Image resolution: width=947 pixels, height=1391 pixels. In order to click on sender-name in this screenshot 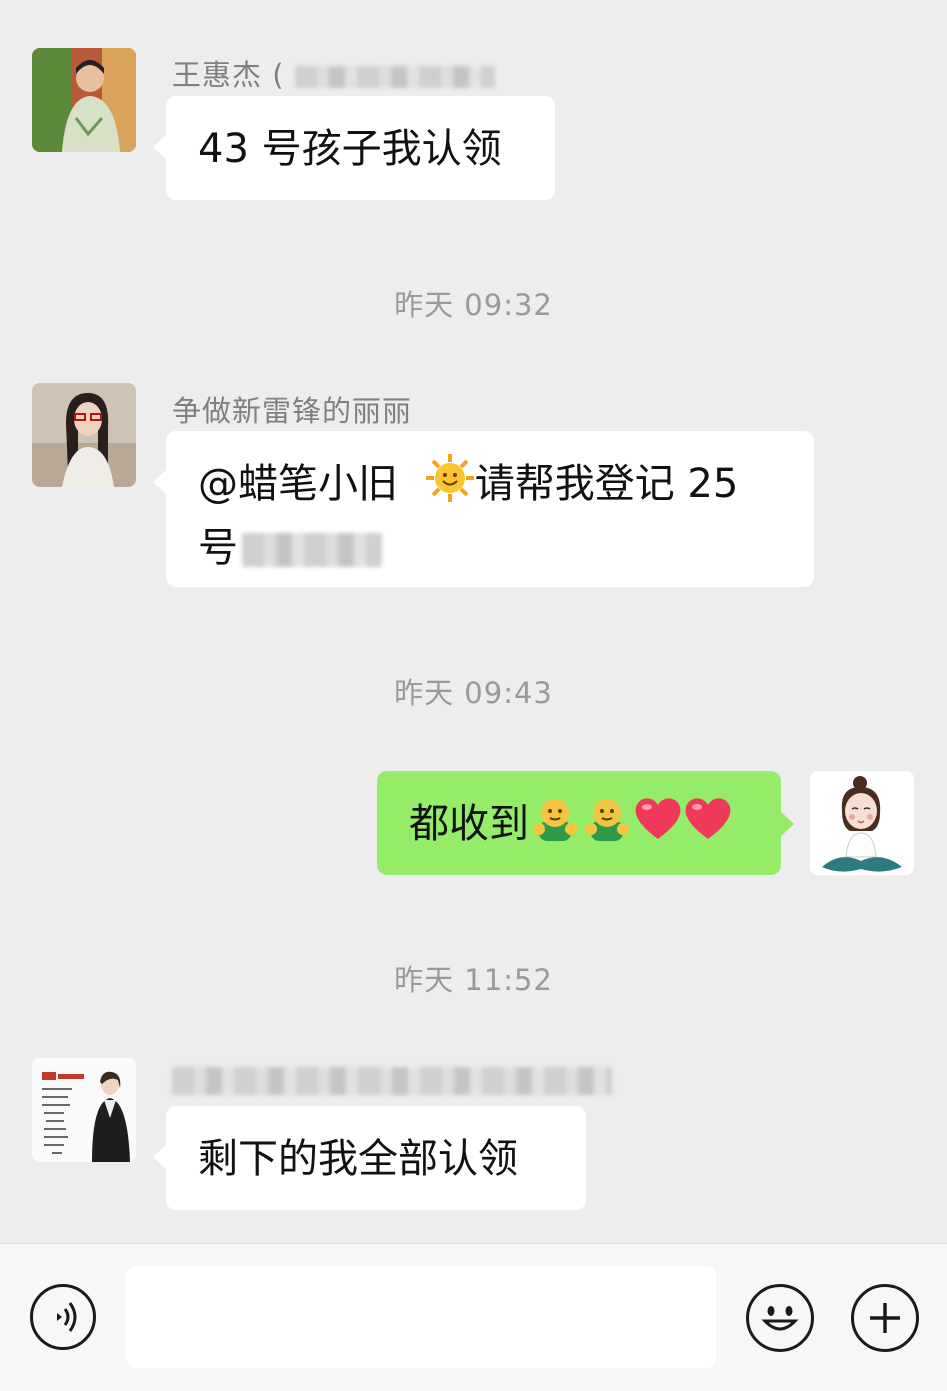, I will do `click(392, 1079)`.